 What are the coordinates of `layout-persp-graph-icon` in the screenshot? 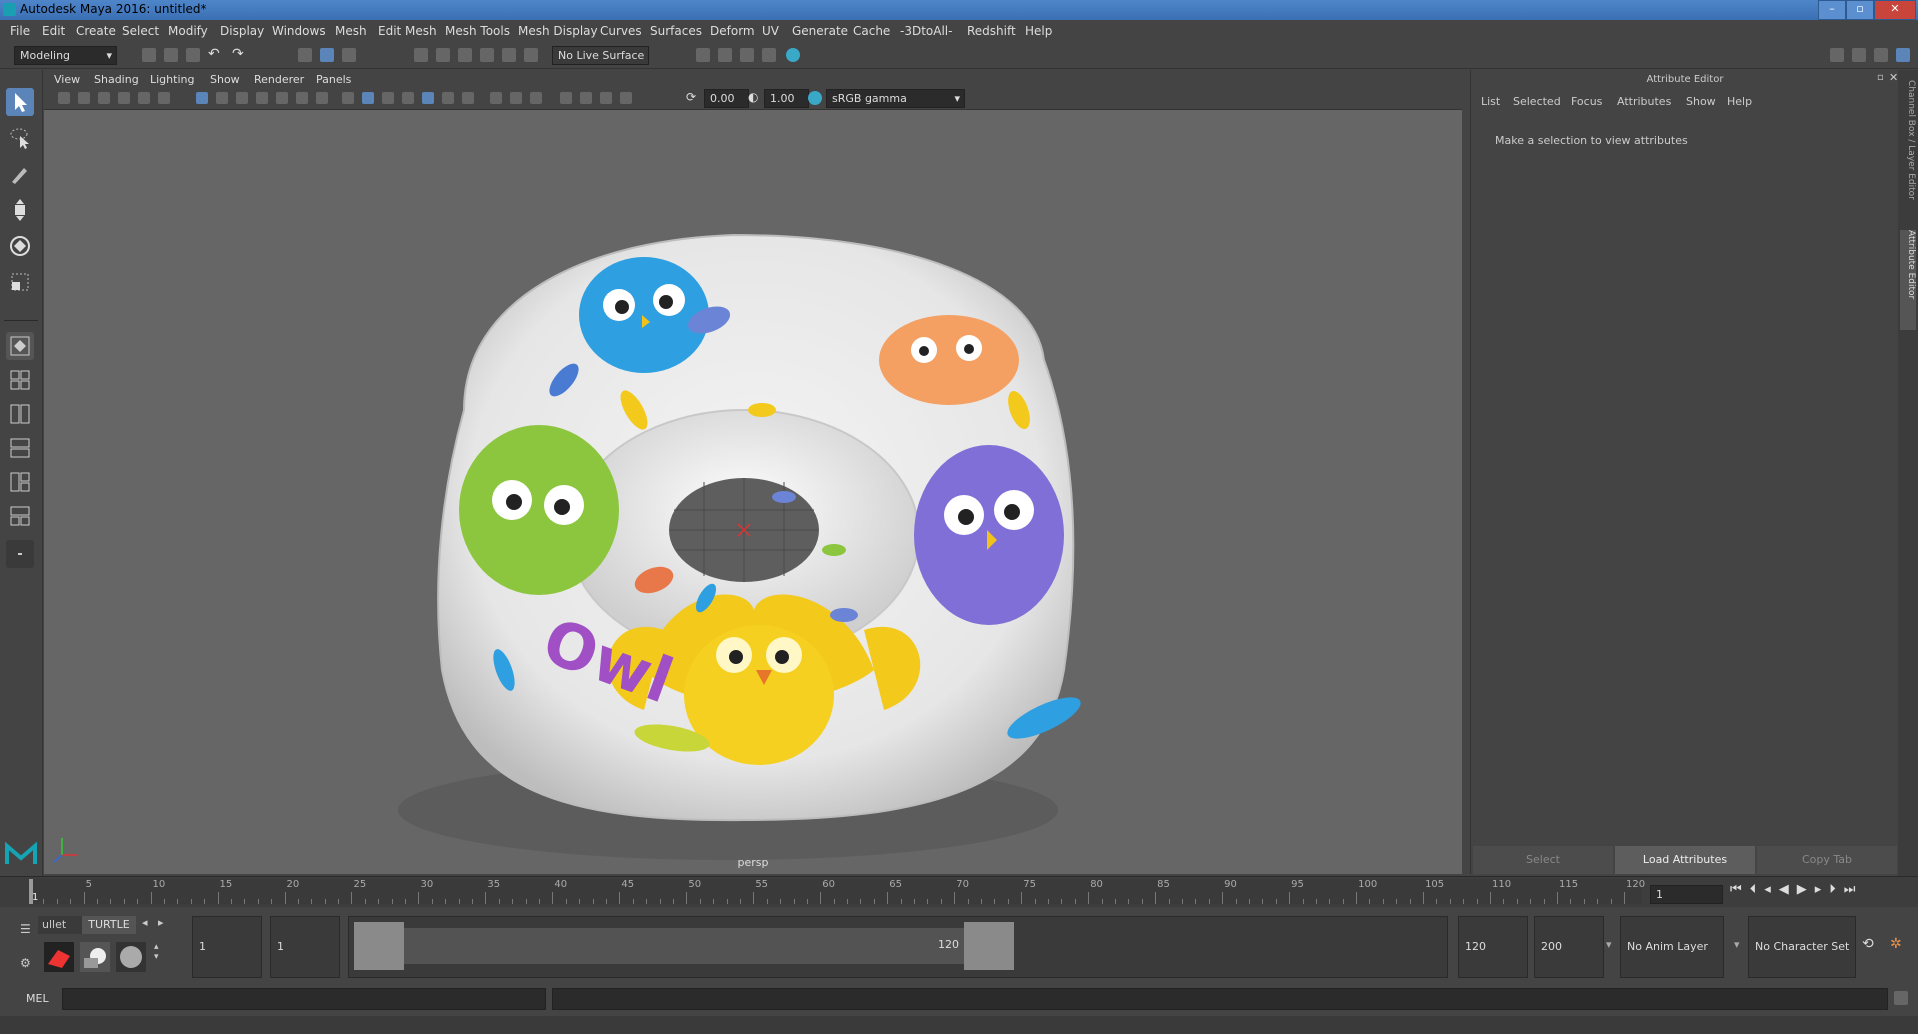 It's located at (20, 448).